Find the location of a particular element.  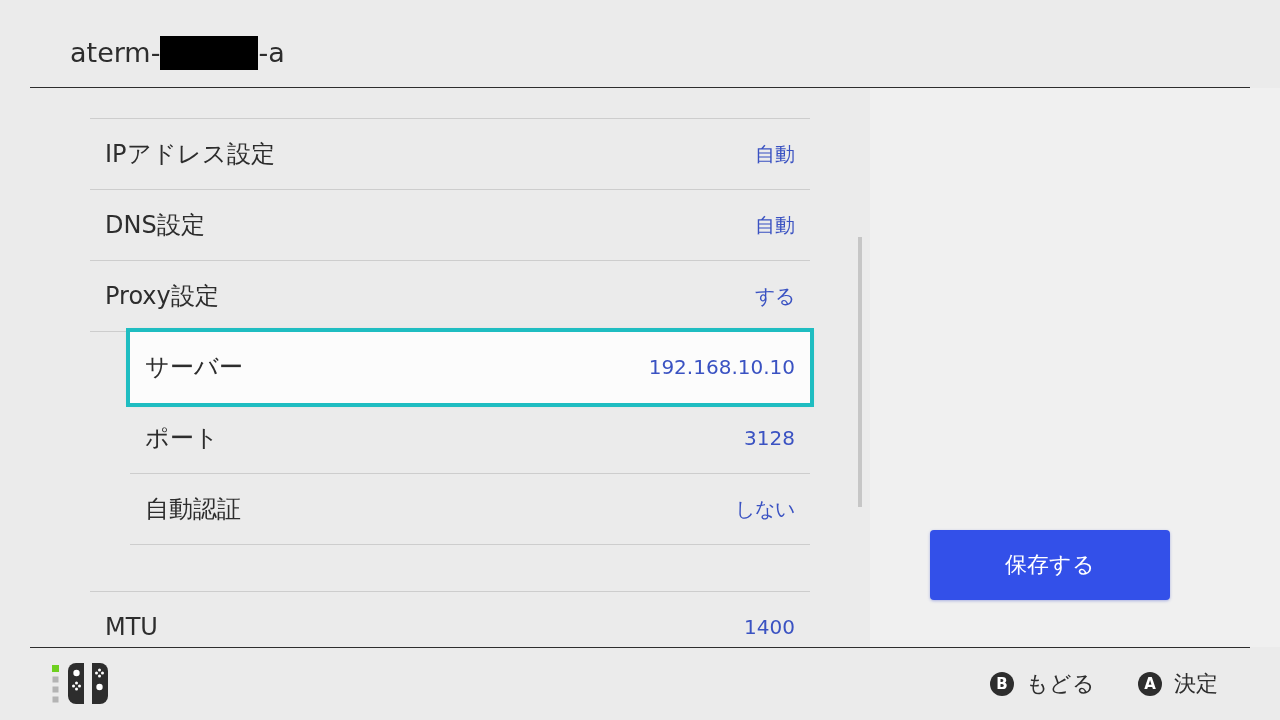

setting-label: MTU is located at coordinates (131, 627).